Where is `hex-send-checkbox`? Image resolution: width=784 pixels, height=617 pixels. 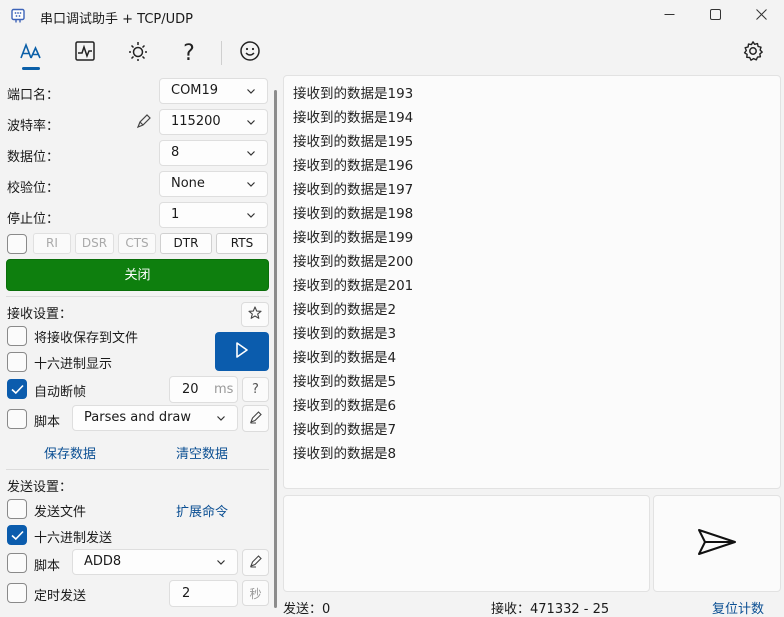
hex-send-checkbox is located at coordinates (17, 535).